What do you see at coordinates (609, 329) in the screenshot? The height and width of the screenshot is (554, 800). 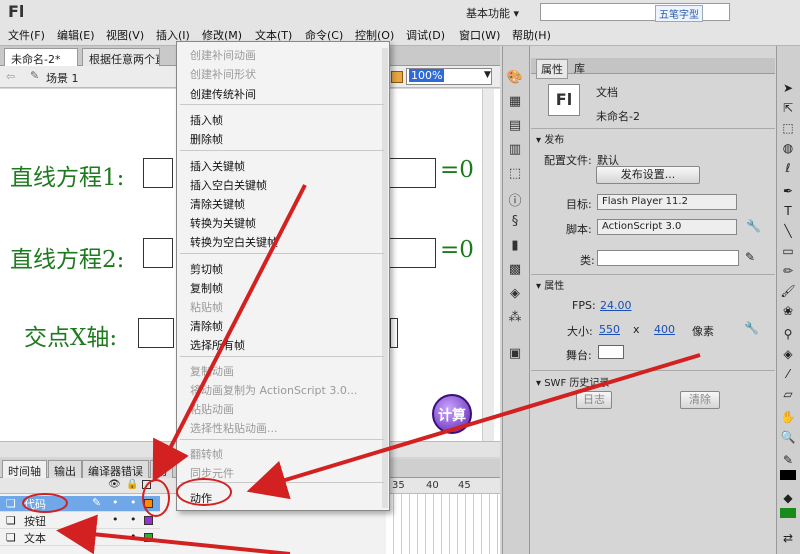 I see `width-value: 550` at bounding box center [609, 329].